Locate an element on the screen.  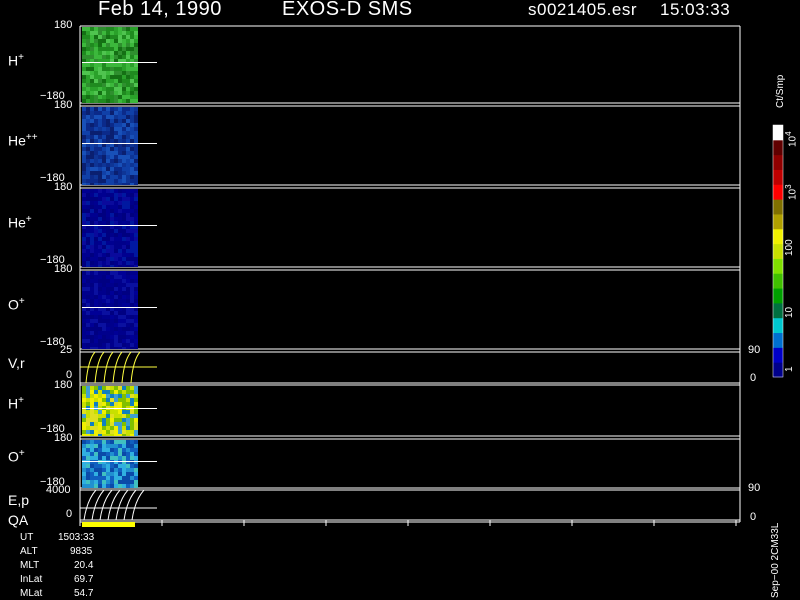
label-he-pp: He++ is located at coordinates (23, 140).